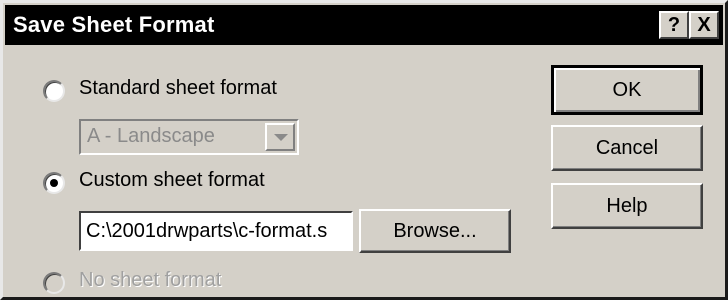 The height and width of the screenshot is (300, 728). I want to click on radio-none-label: No sheet format, so click(150, 280).